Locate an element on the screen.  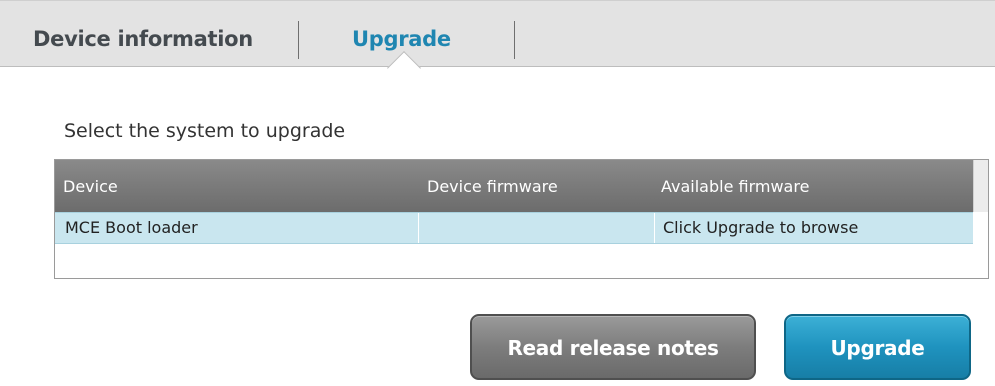
cell-device-firmware is located at coordinates (537, 228).